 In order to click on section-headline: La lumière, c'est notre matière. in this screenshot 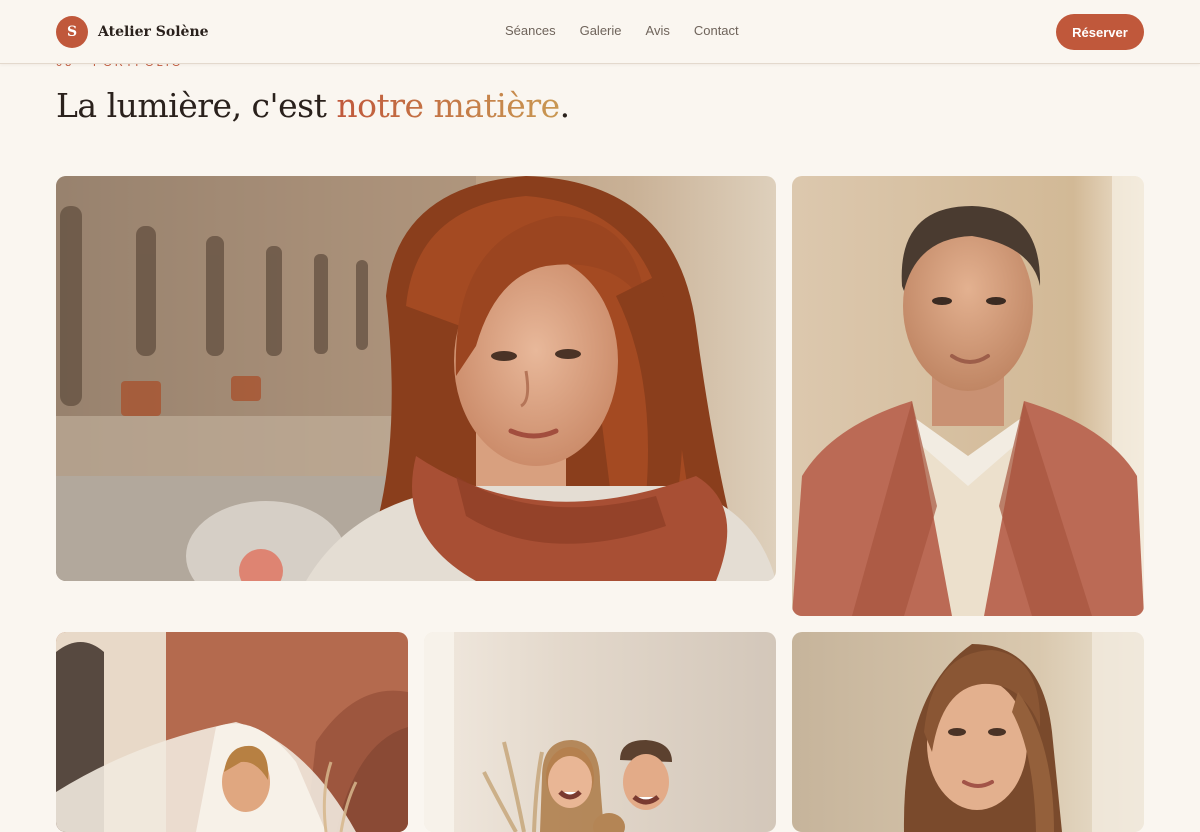, I will do `click(313, 105)`.